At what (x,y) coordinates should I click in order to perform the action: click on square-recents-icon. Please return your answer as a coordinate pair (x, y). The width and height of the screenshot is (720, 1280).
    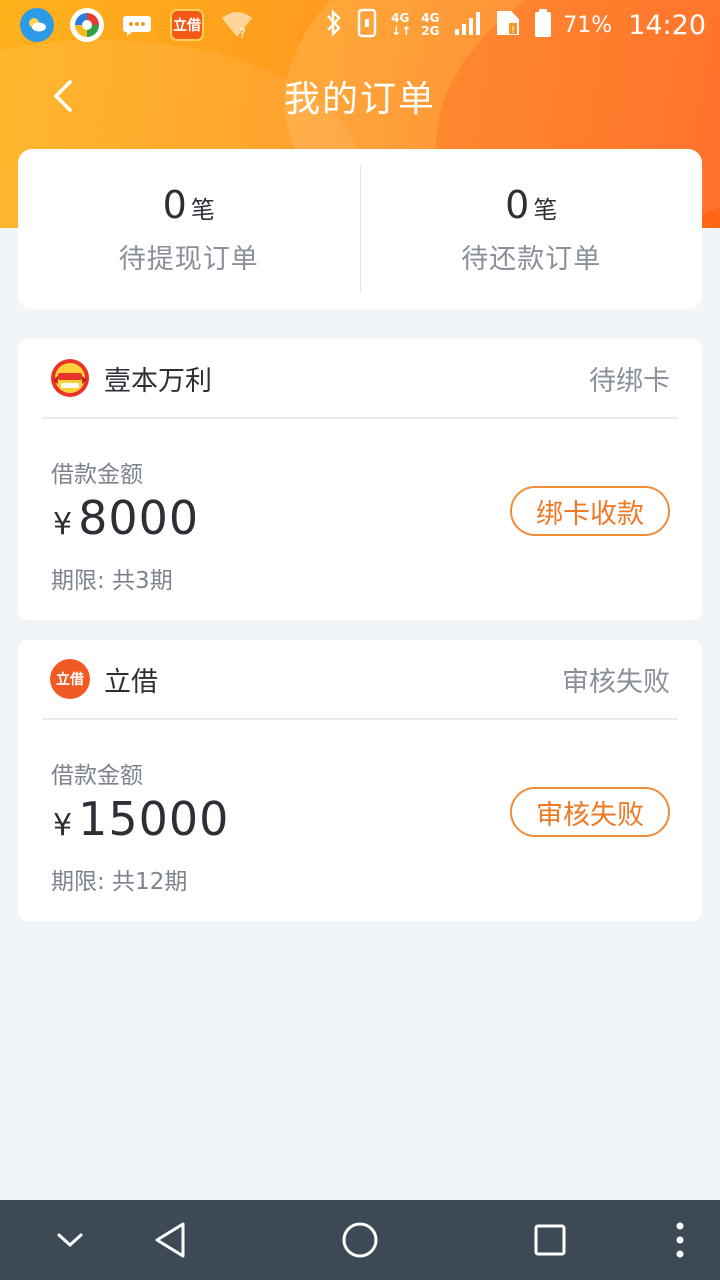
    Looking at the image, I should click on (550, 1240).